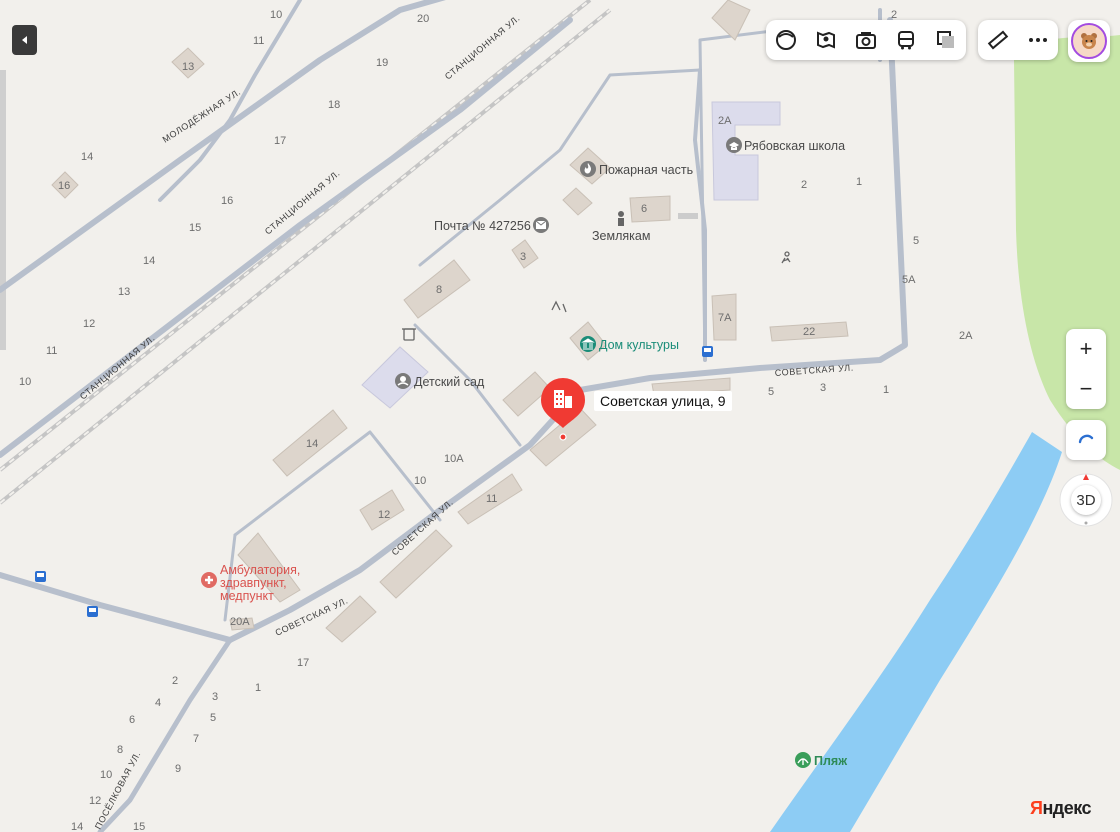 This screenshot has height=832, width=1120. What do you see at coordinates (178, 769) in the screenshot?
I see `house-number: 9` at bounding box center [178, 769].